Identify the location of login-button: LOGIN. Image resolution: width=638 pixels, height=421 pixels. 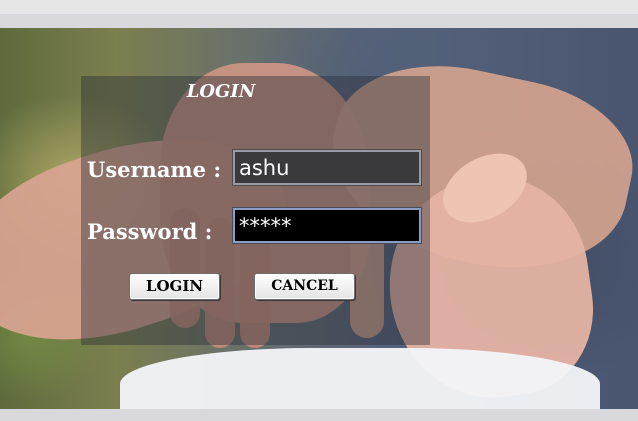
(174, 286).